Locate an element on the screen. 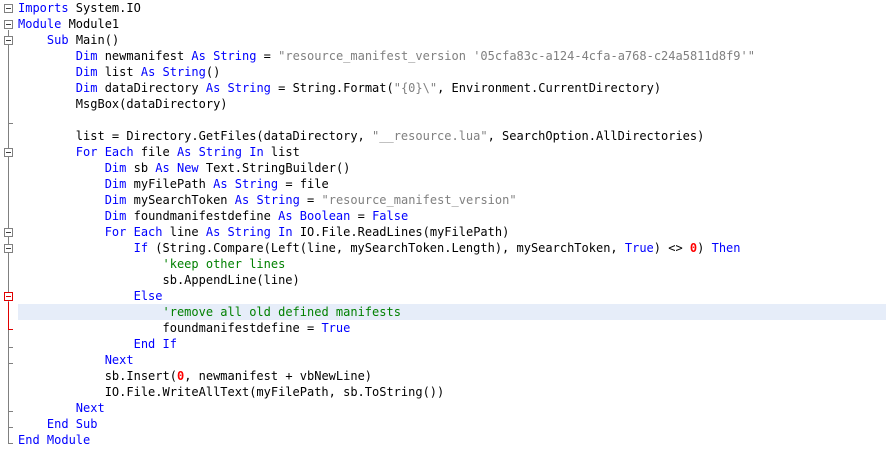 This screenshot has height=455, width=886. code-line: sb.AppendLine(line) is located at coordinates (452, 280).